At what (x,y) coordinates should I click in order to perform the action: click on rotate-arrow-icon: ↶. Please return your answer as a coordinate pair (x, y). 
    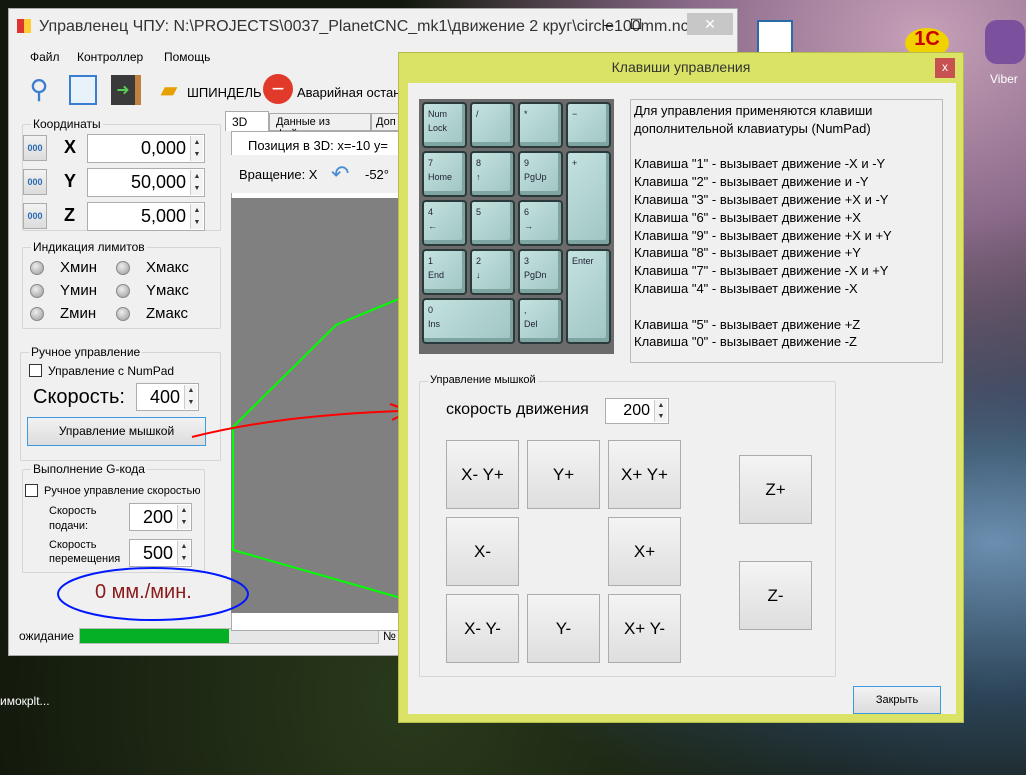
    Looking at the image, I should click on (340, 174).